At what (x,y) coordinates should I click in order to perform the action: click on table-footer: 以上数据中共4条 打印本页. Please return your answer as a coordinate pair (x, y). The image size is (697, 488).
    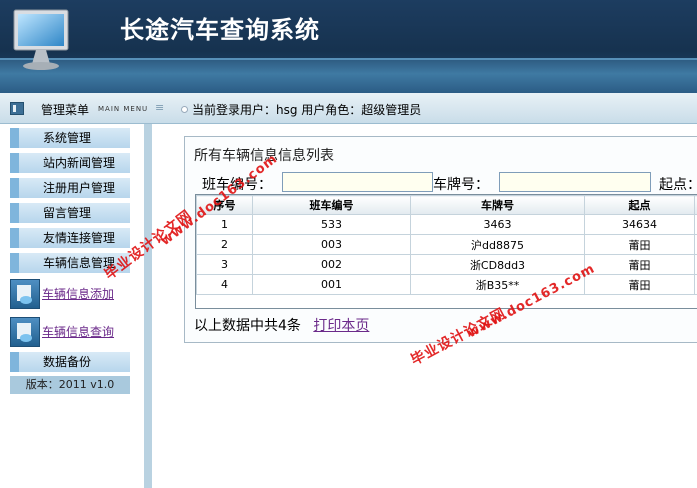
    Looking at the image, I should click on (281, 325).